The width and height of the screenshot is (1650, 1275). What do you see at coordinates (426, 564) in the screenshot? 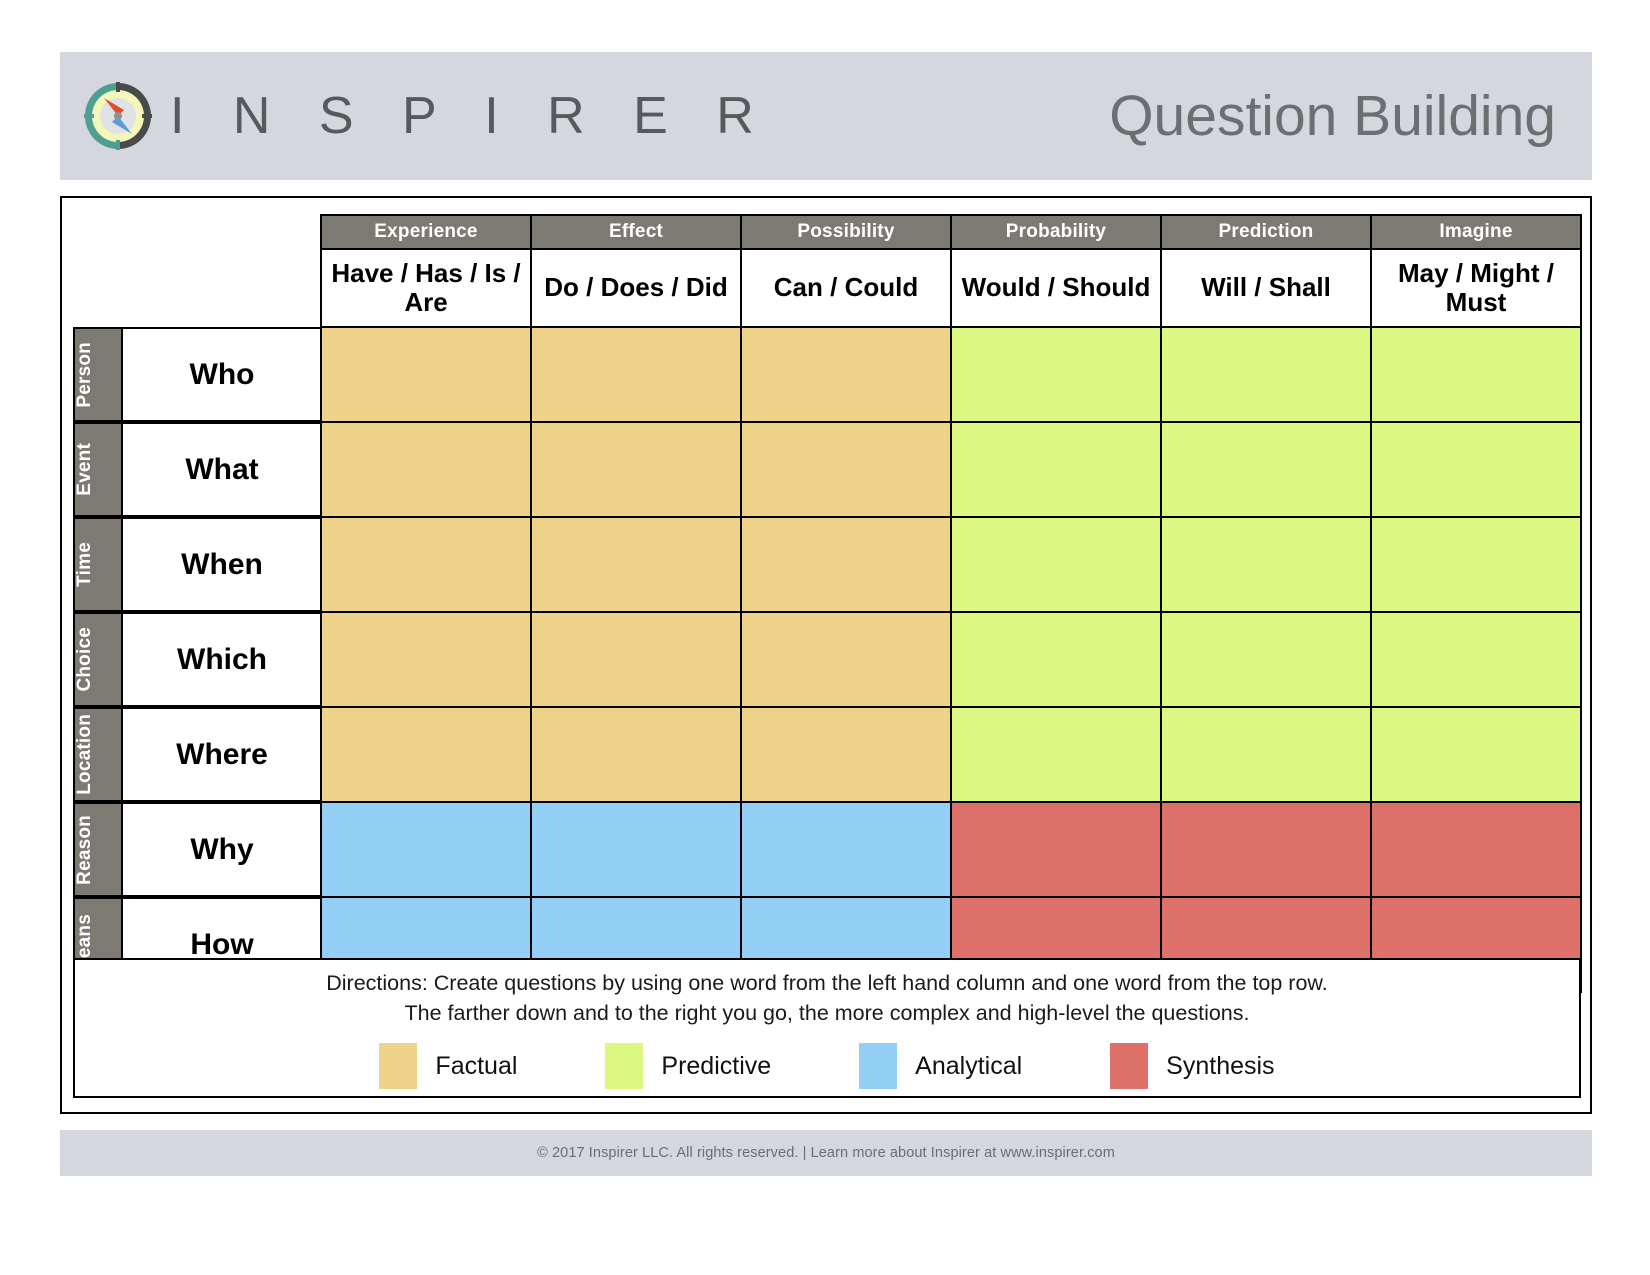
I see `matrix-cell-when-experience` at bounding box center [426, 564].